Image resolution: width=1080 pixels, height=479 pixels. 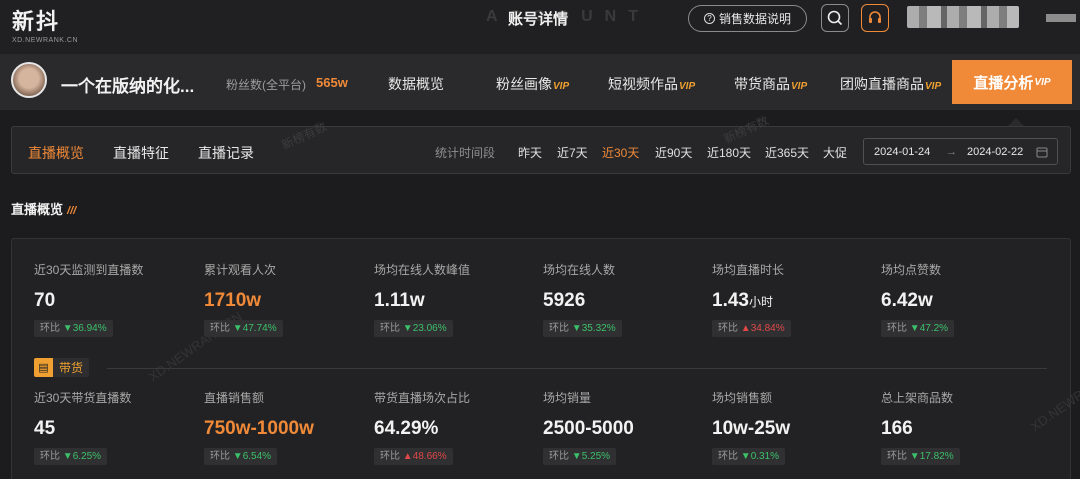 I want to click on period-365d: 近365天, so click(x=787, y=152).